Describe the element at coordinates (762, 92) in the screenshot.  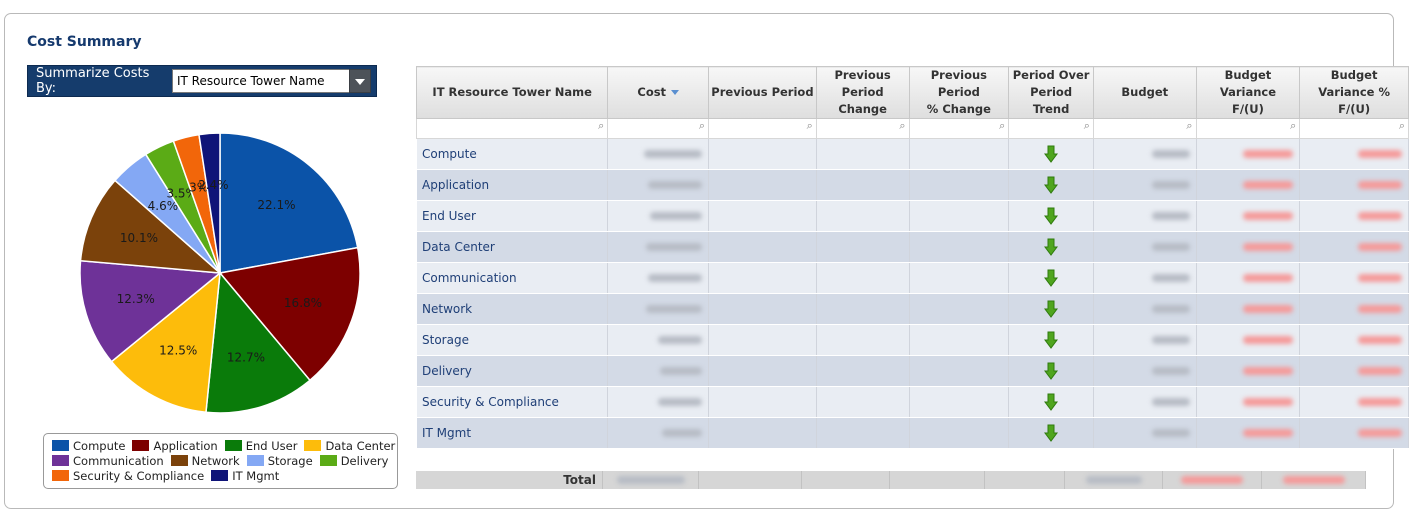
I see `column-header: Previous Period` at that location.